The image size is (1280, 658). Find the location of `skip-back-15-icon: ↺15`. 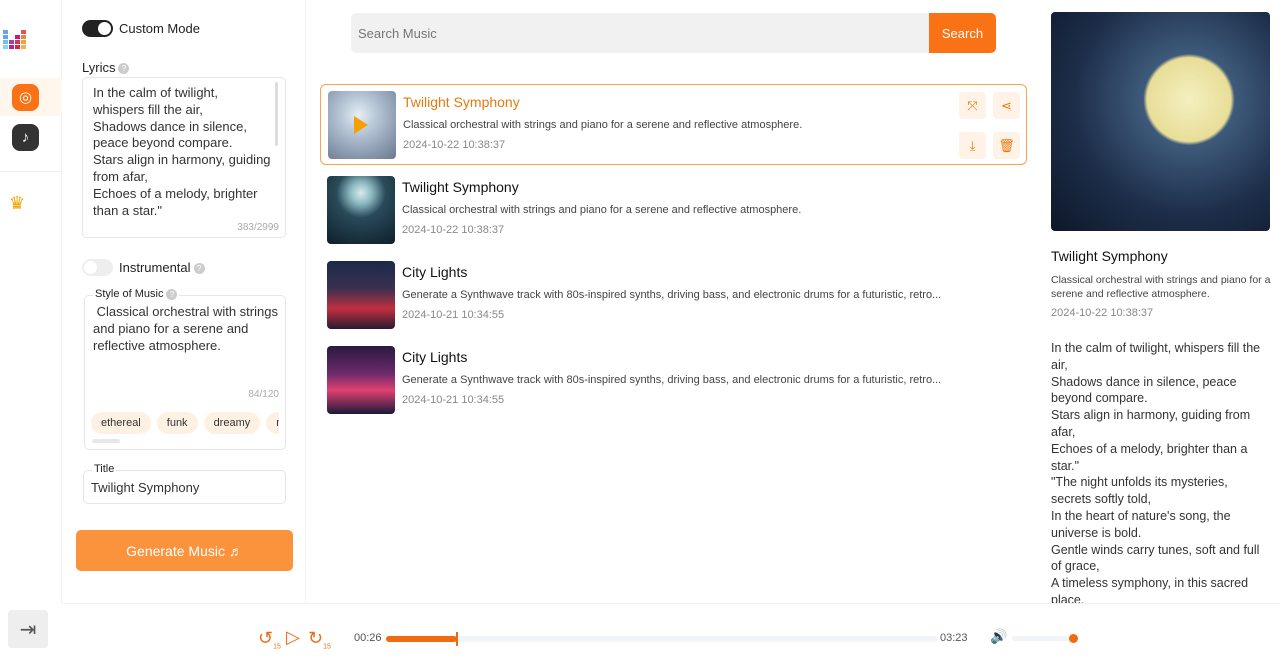

skip-back-15-icon: ↺15 is located at coordinates (269, 639).